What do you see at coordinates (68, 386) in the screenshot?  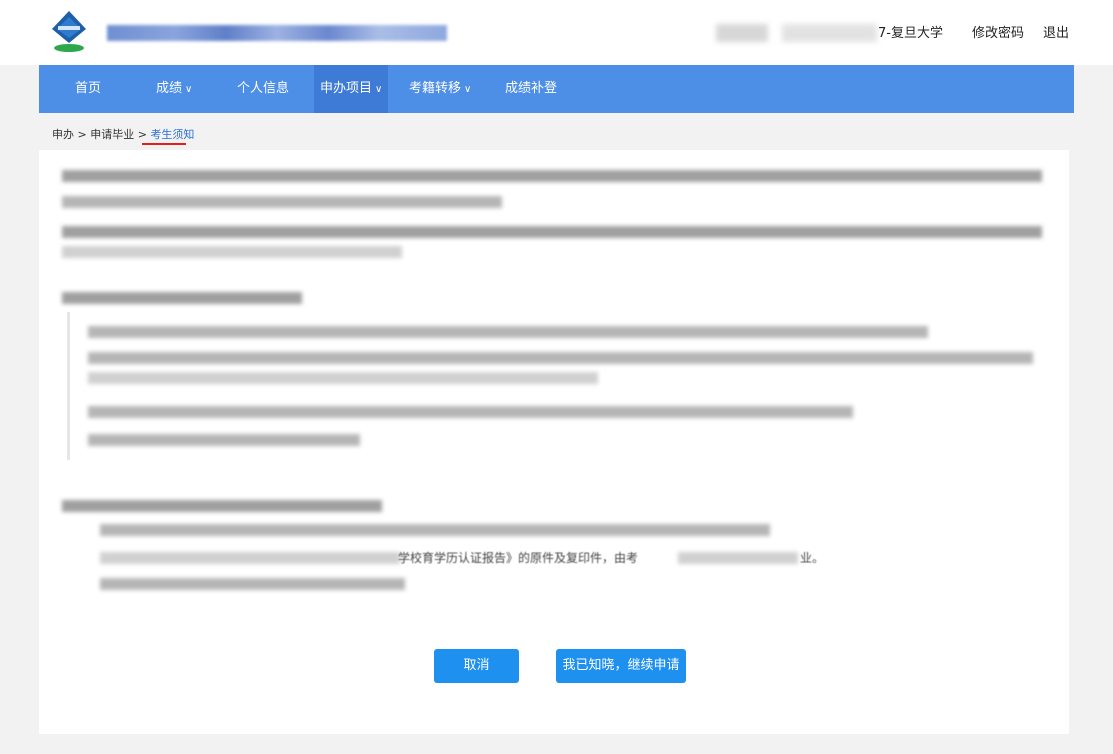 I see `quote-bar` at bounding box center [68, 386].